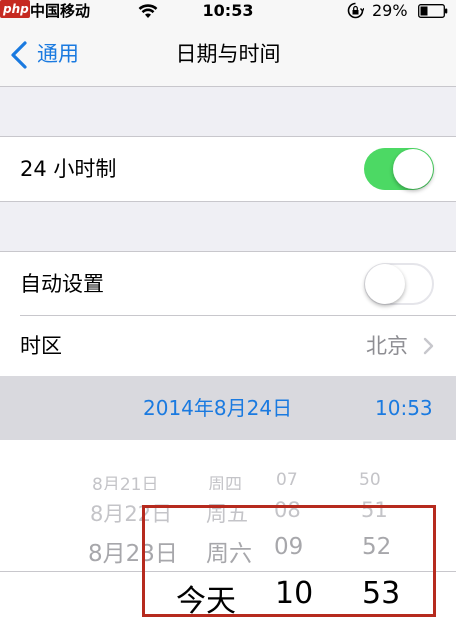 This screenshot has height=623, width=456. Describe the element at coordinates (428, 346) in the screenshot. I see `chevron-right-icon` at that location.